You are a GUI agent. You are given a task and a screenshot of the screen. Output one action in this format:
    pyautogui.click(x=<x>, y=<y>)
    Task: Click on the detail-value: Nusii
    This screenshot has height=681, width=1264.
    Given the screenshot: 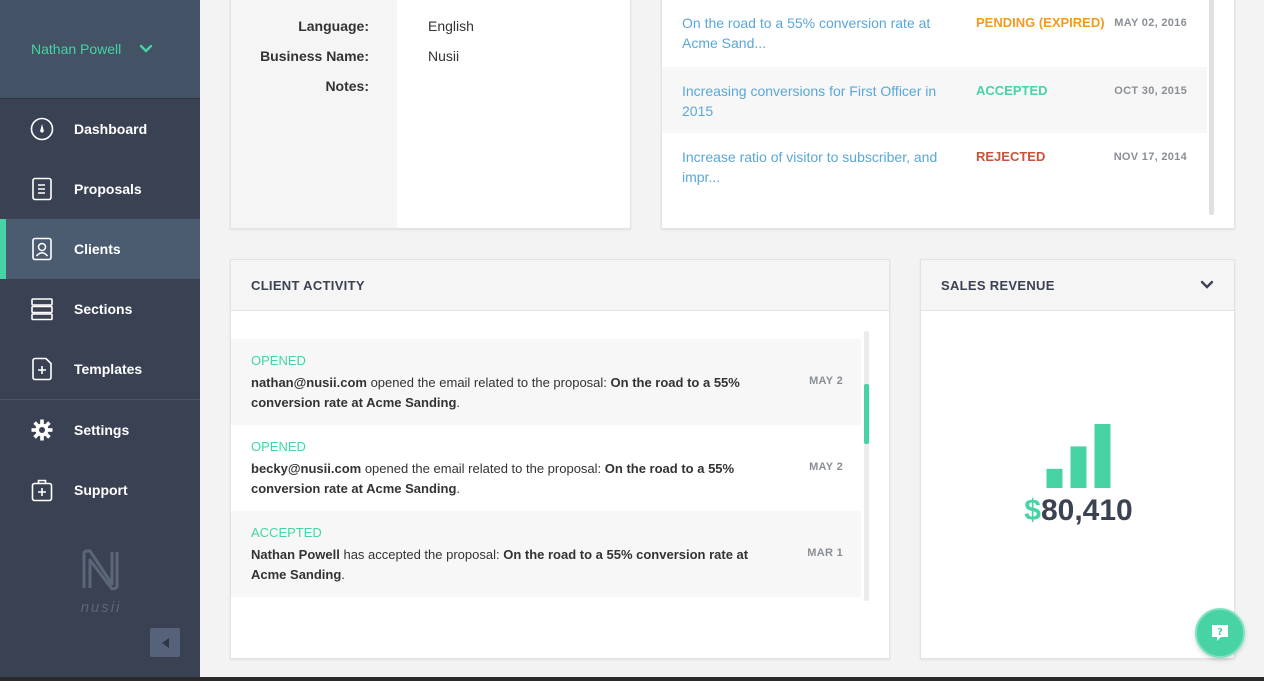 What is the action you would take?
    pyautogui.click(x=444, y=56)
    